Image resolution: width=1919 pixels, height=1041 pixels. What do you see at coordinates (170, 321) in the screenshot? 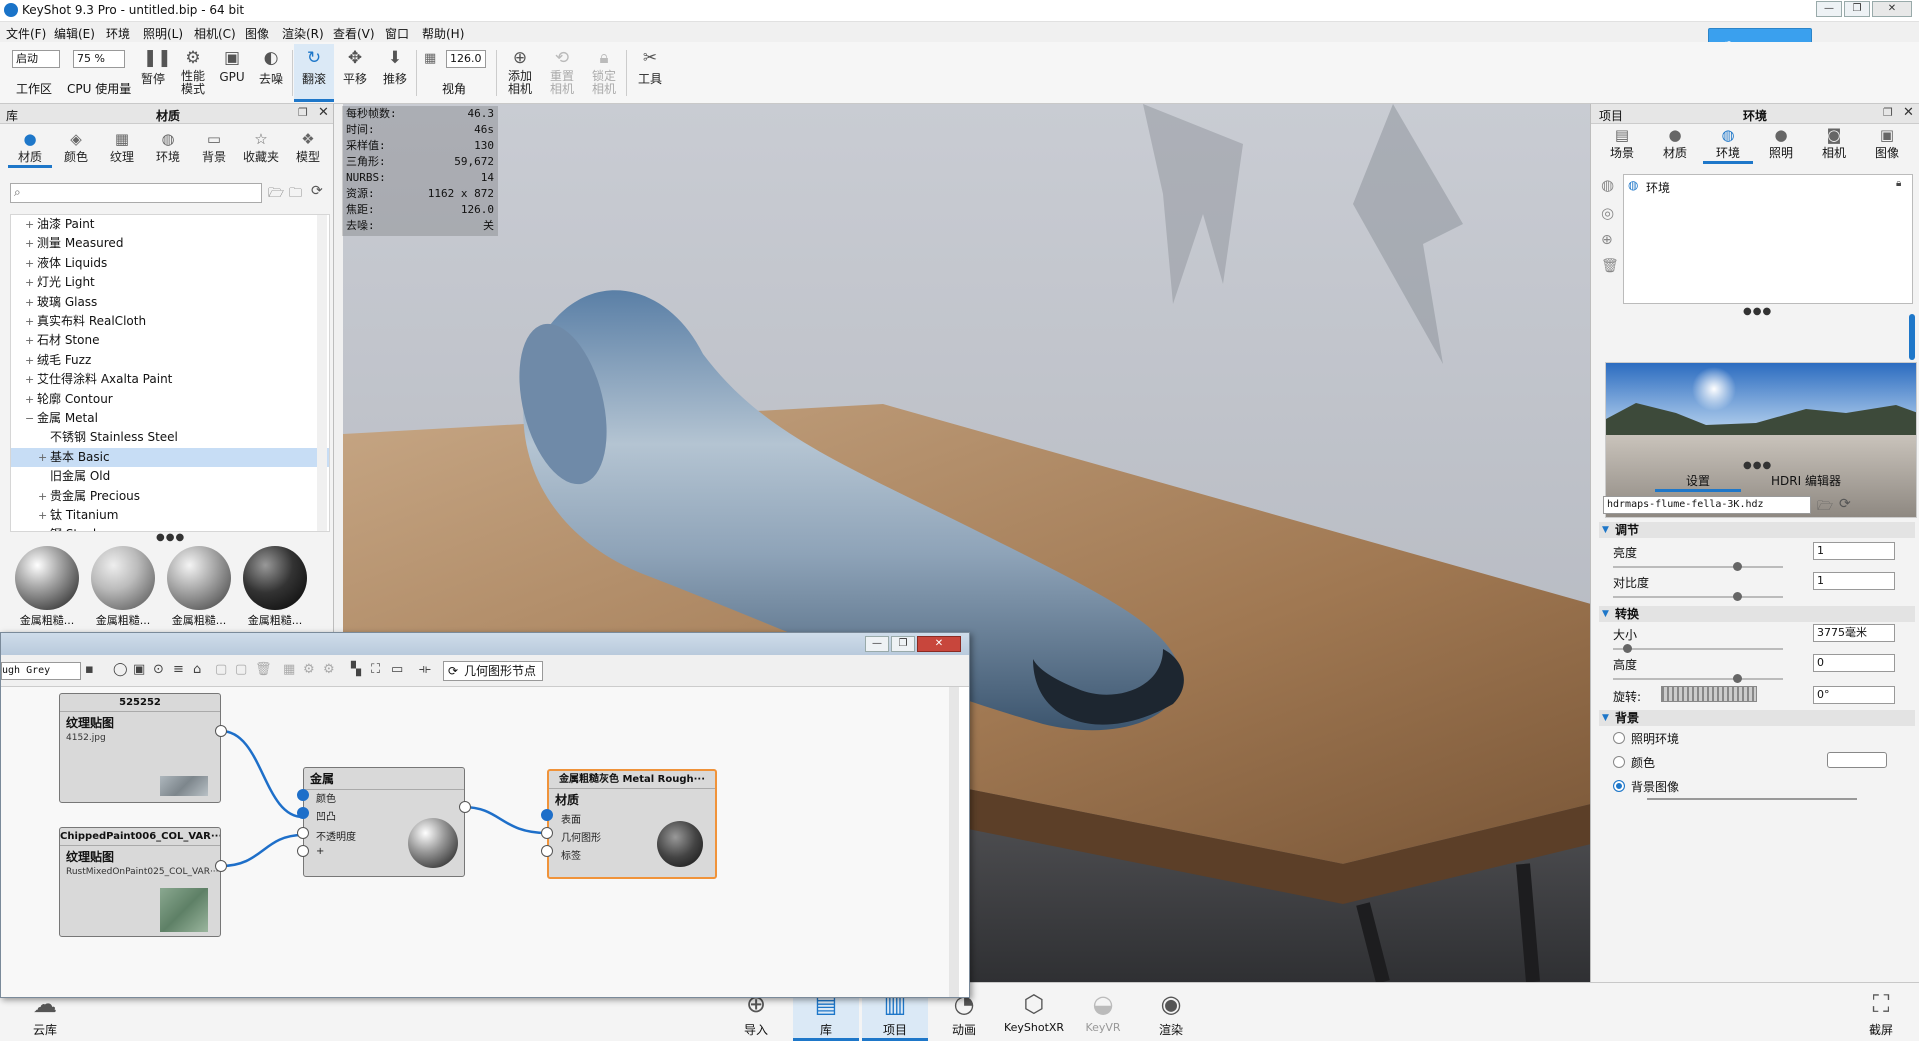
I see `tree-item: + 真实布料 RealCloth` at bounding box center [170, 321].